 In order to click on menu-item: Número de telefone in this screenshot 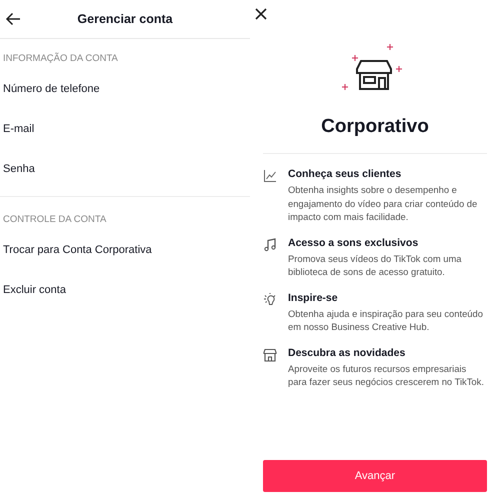, I will do `click(126, 85)`.